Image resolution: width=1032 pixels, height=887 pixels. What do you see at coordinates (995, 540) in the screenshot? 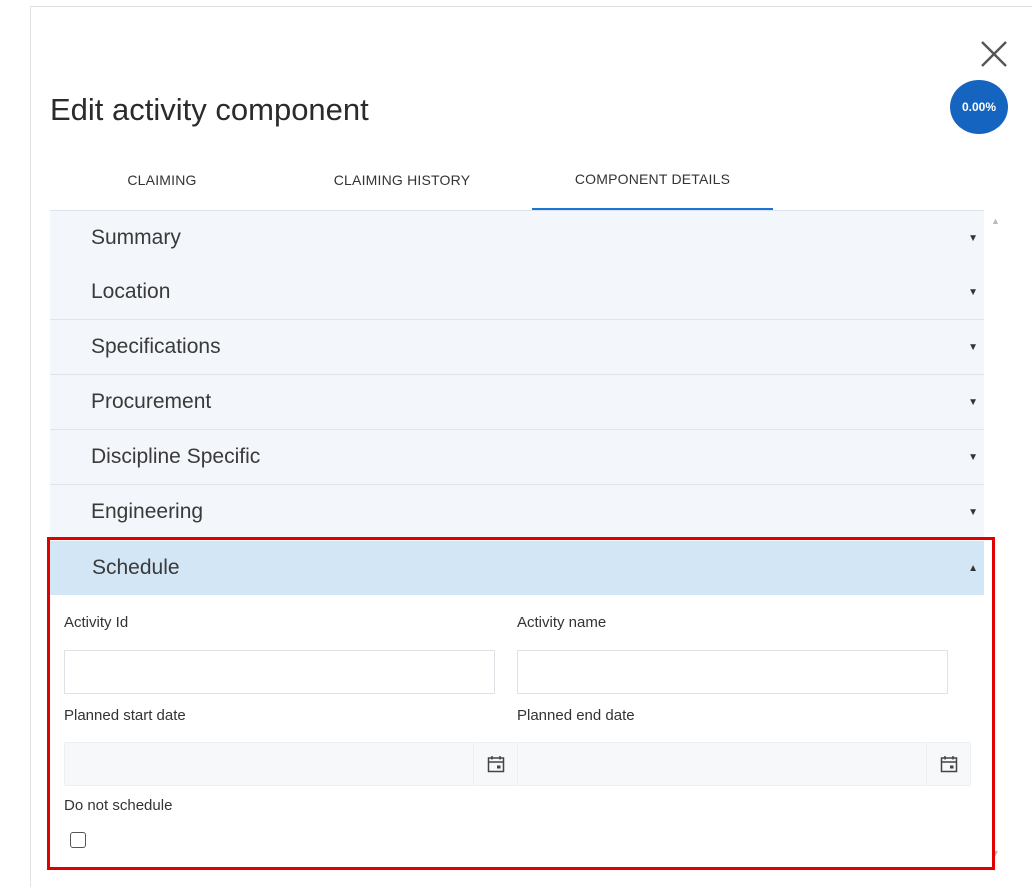
I see `scrollbar: ▲ ▼` at bounding box center [995, 540].